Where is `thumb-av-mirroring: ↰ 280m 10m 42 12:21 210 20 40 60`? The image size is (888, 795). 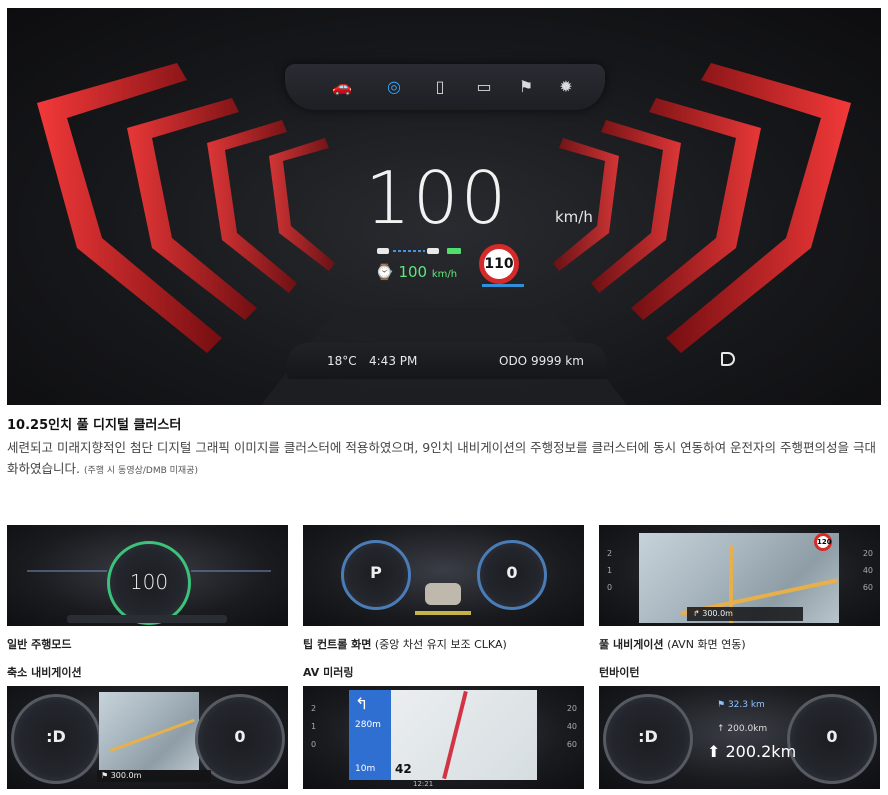
thumb-av-mirroring: ↰ 280m 10m 42 12:21 210 20 40 60 is located at coordinates (443, 737).